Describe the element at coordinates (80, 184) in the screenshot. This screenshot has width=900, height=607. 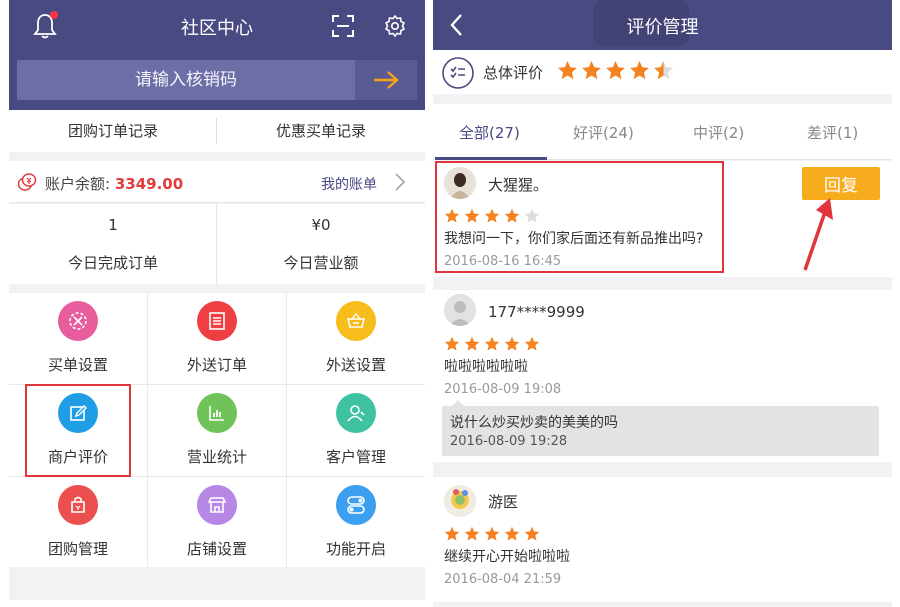
I see `balance-label-text: 账户余额:` at that location.